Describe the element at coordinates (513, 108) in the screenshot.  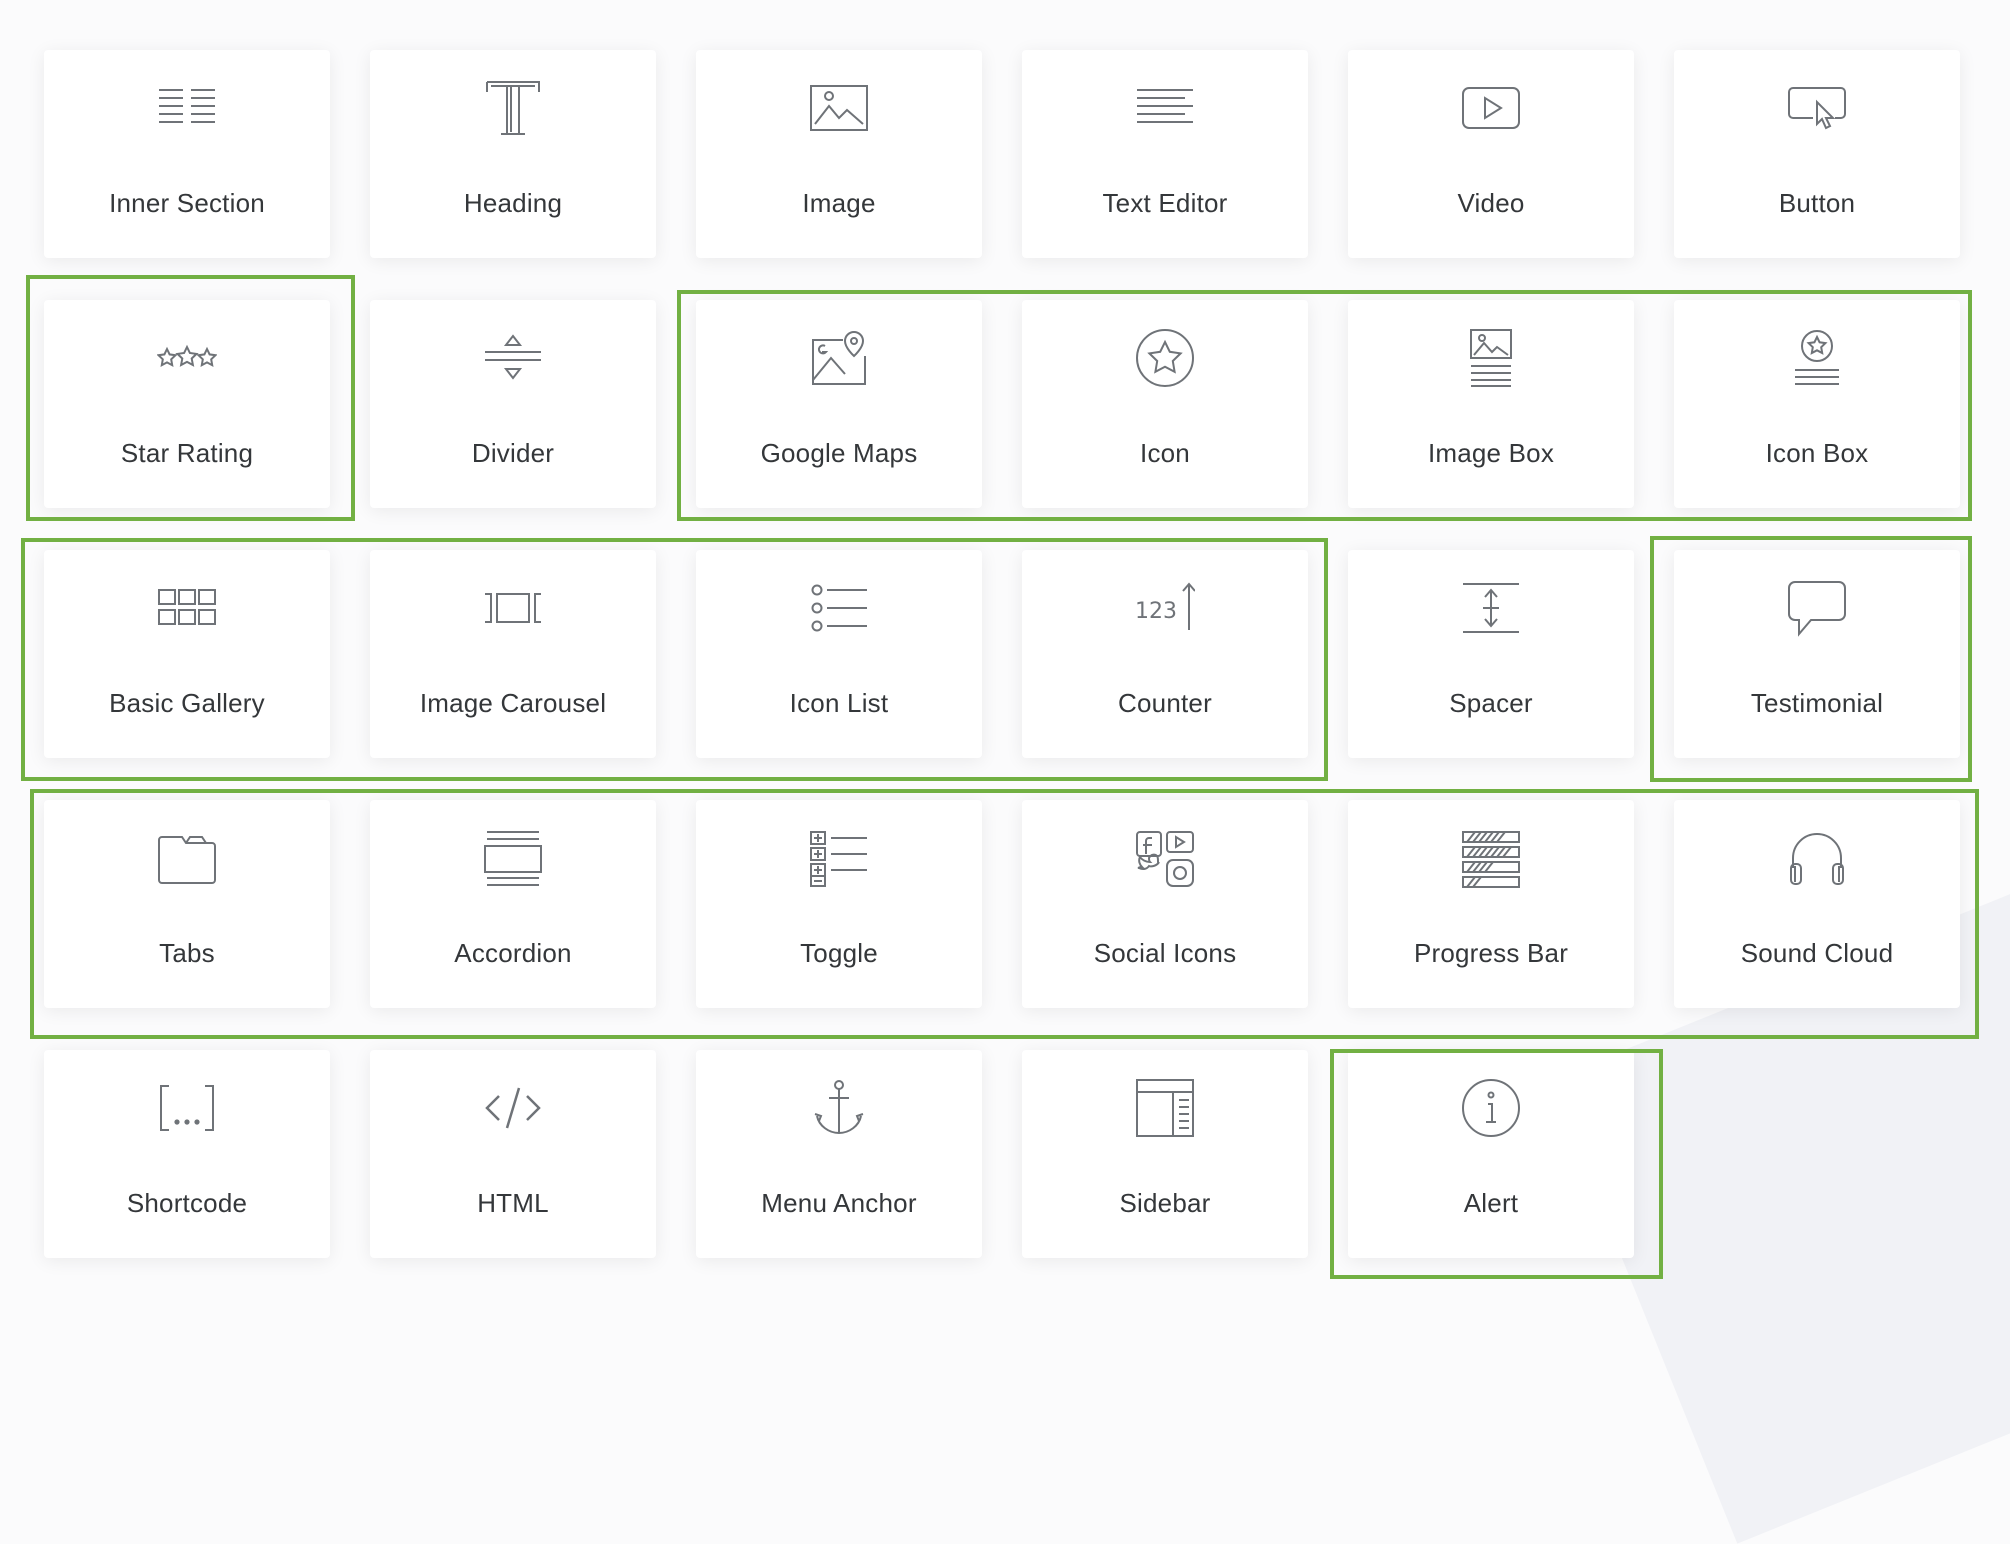
I see `heading-icon` at that location.